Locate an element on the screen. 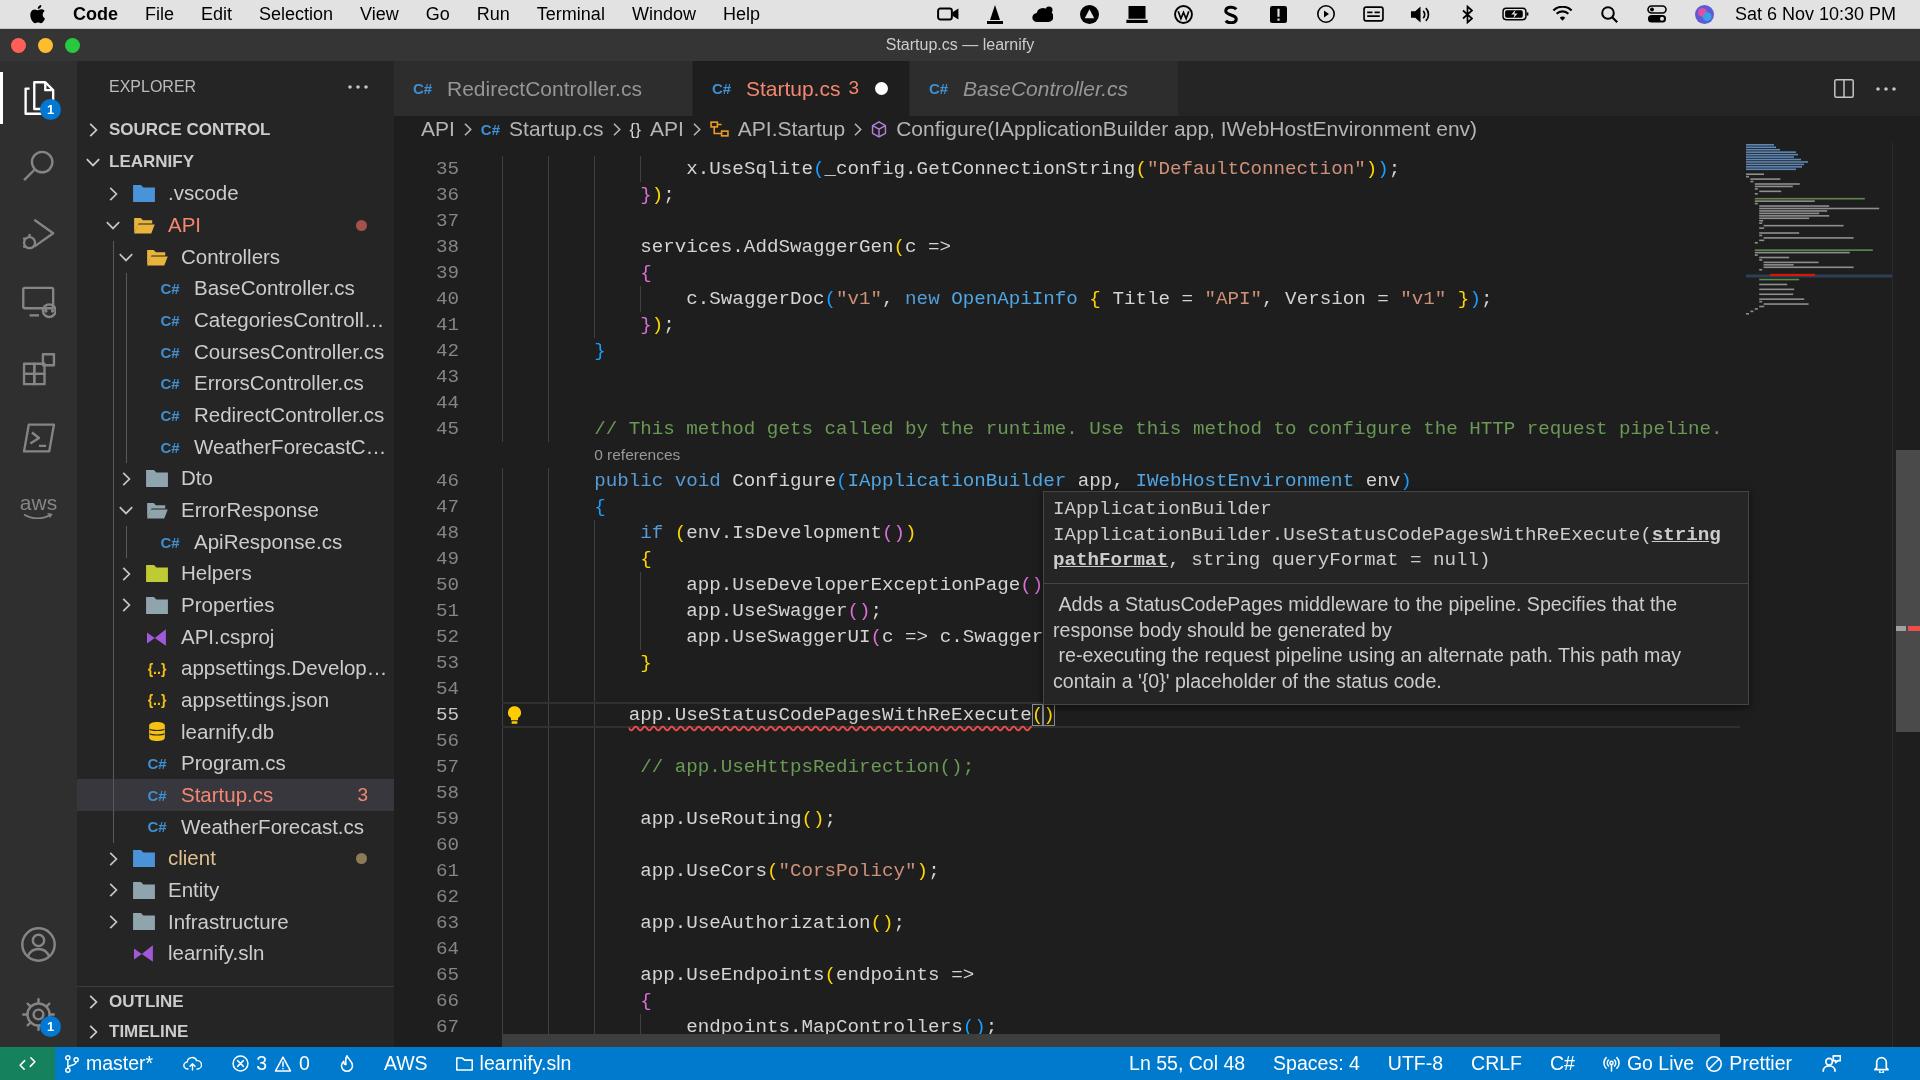  settings-icon is located at coordinates (38, 1014).